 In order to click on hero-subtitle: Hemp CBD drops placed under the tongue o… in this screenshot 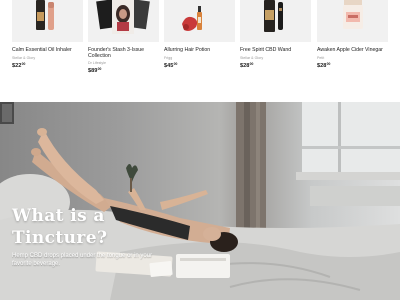, I will do `click(82, 260)`.